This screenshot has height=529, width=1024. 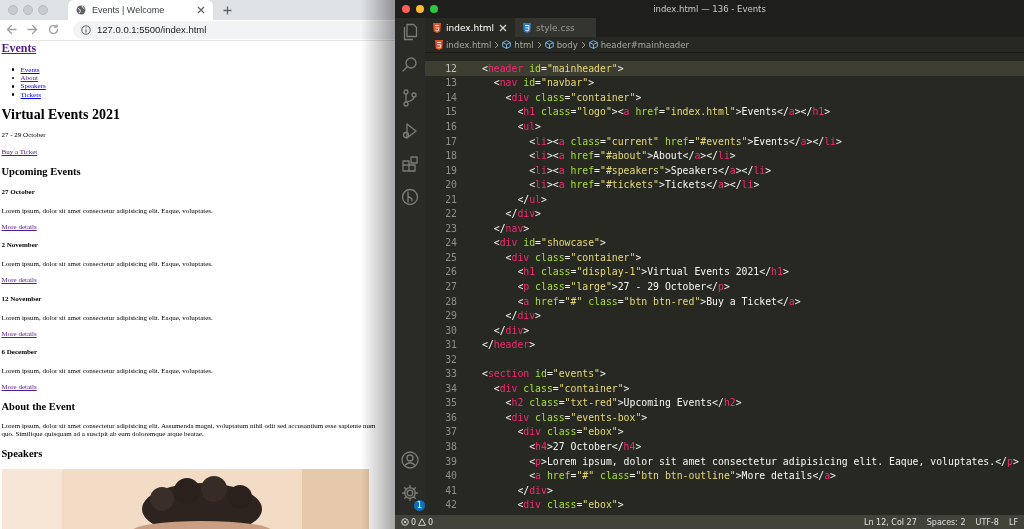 What do you see at coordinates (890, 522) in the screenshot?
I see `cursor-position: Ln 12, Col 27` at bounding box center [890, 522].